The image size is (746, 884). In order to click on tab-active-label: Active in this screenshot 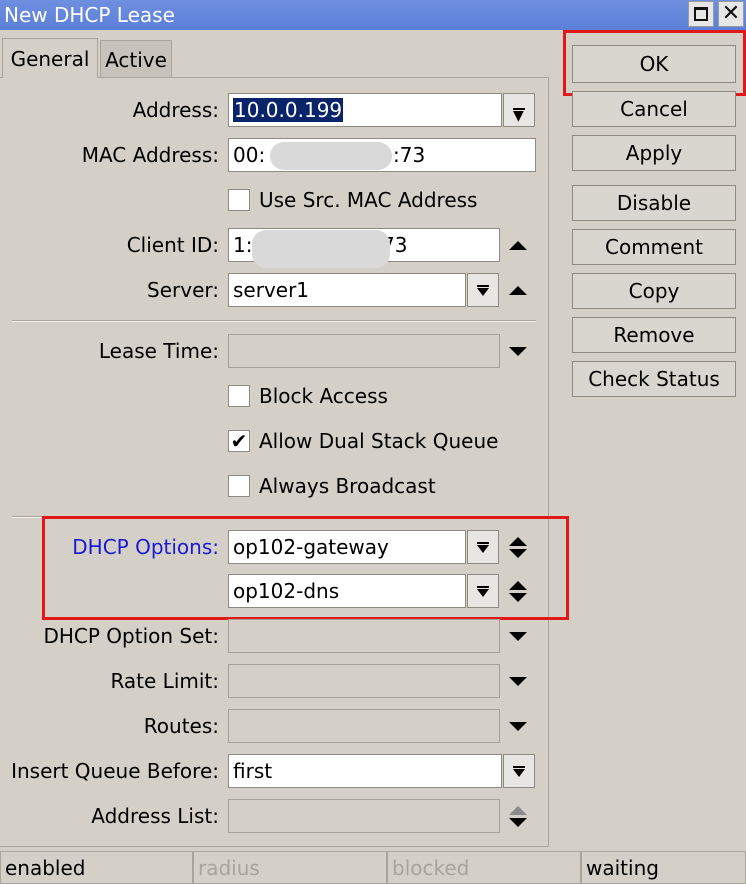, I will do `click(136, 59)`.